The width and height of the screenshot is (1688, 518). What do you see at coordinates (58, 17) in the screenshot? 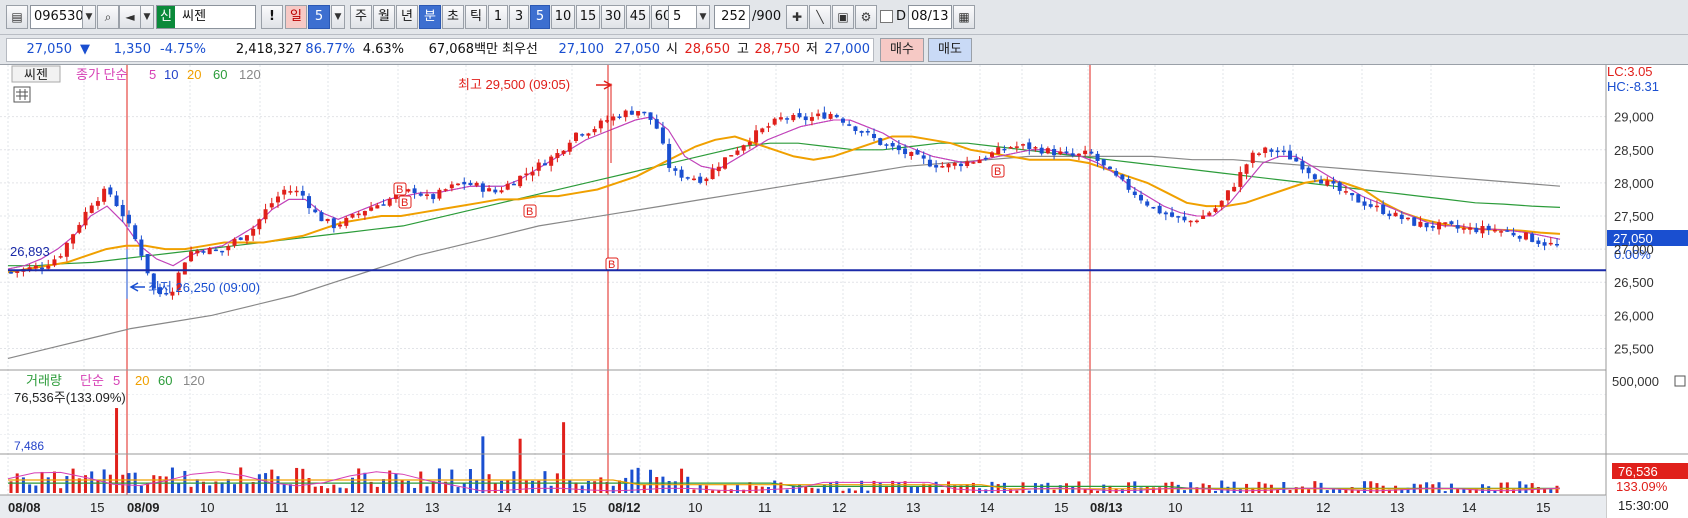
I see `stock-code-input: 096530` at bounding box center [58, 17].